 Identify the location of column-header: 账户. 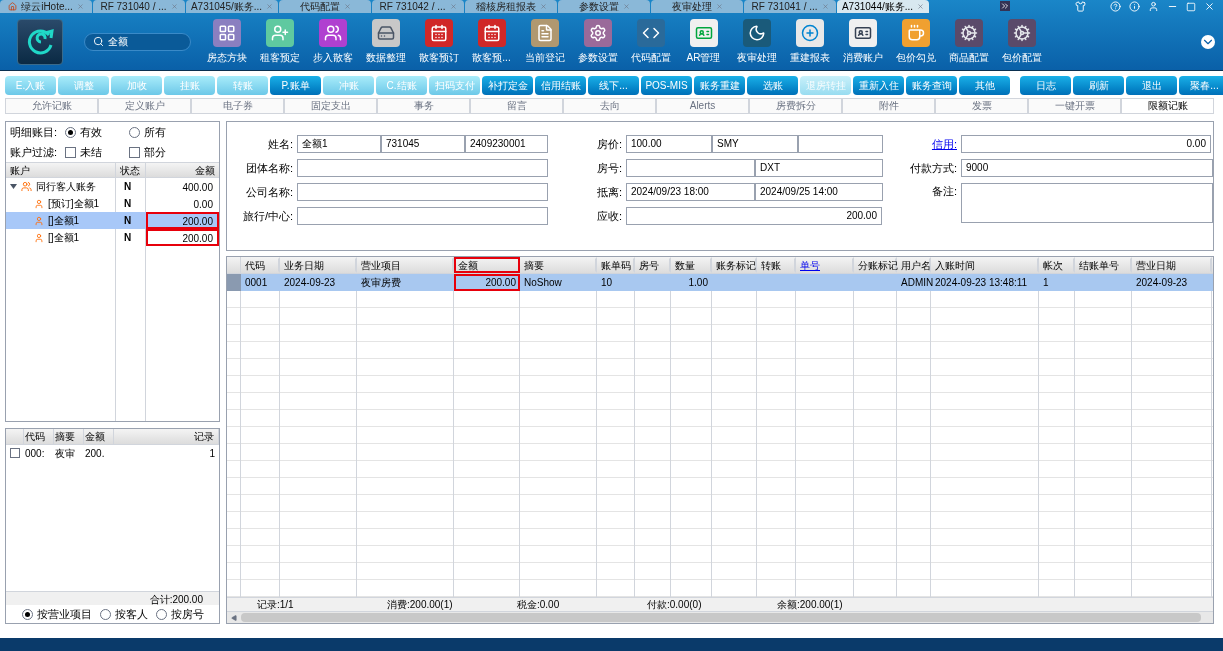
(61, 170).